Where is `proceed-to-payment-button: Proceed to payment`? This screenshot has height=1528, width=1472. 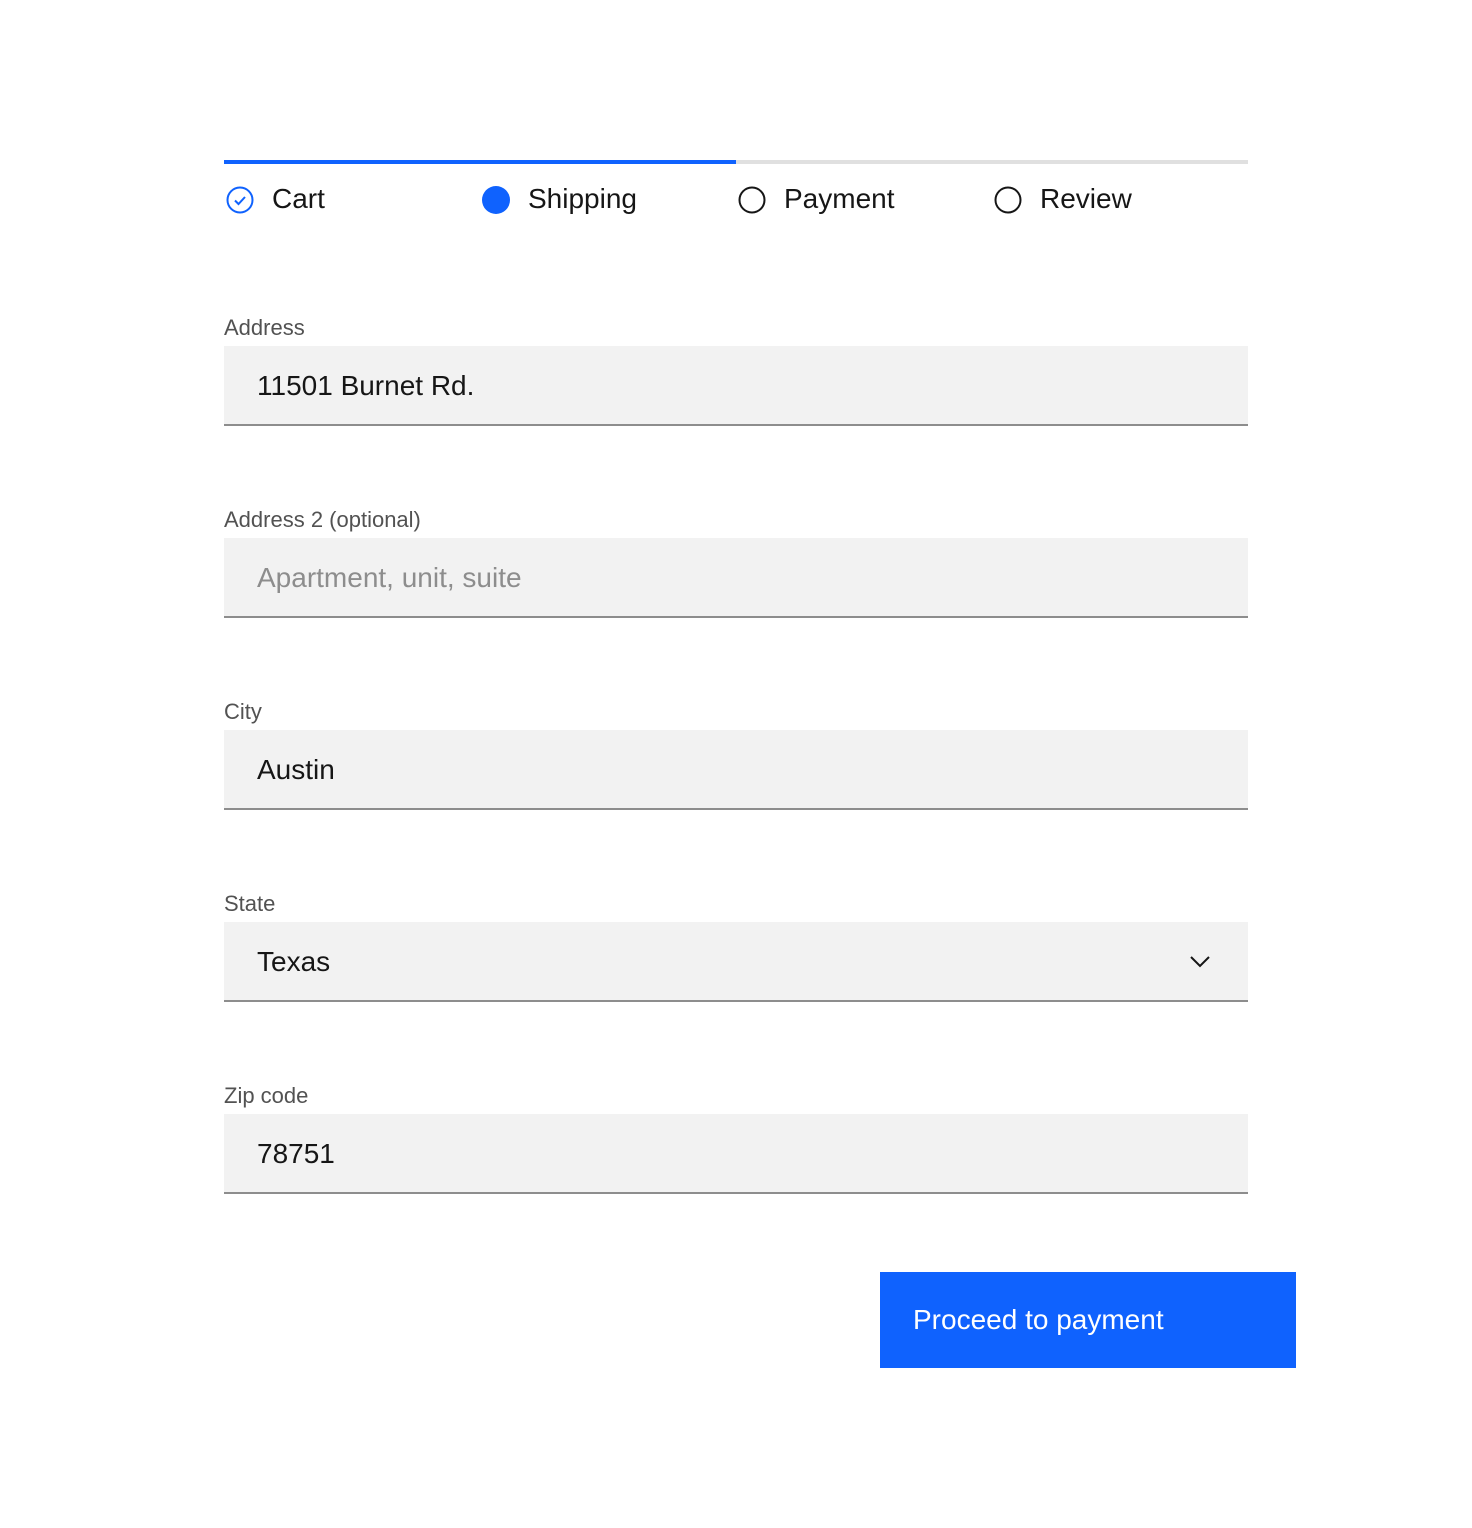
proceed-to-payment-button: Proceed to payment is located at coordinates (1088, 1320).